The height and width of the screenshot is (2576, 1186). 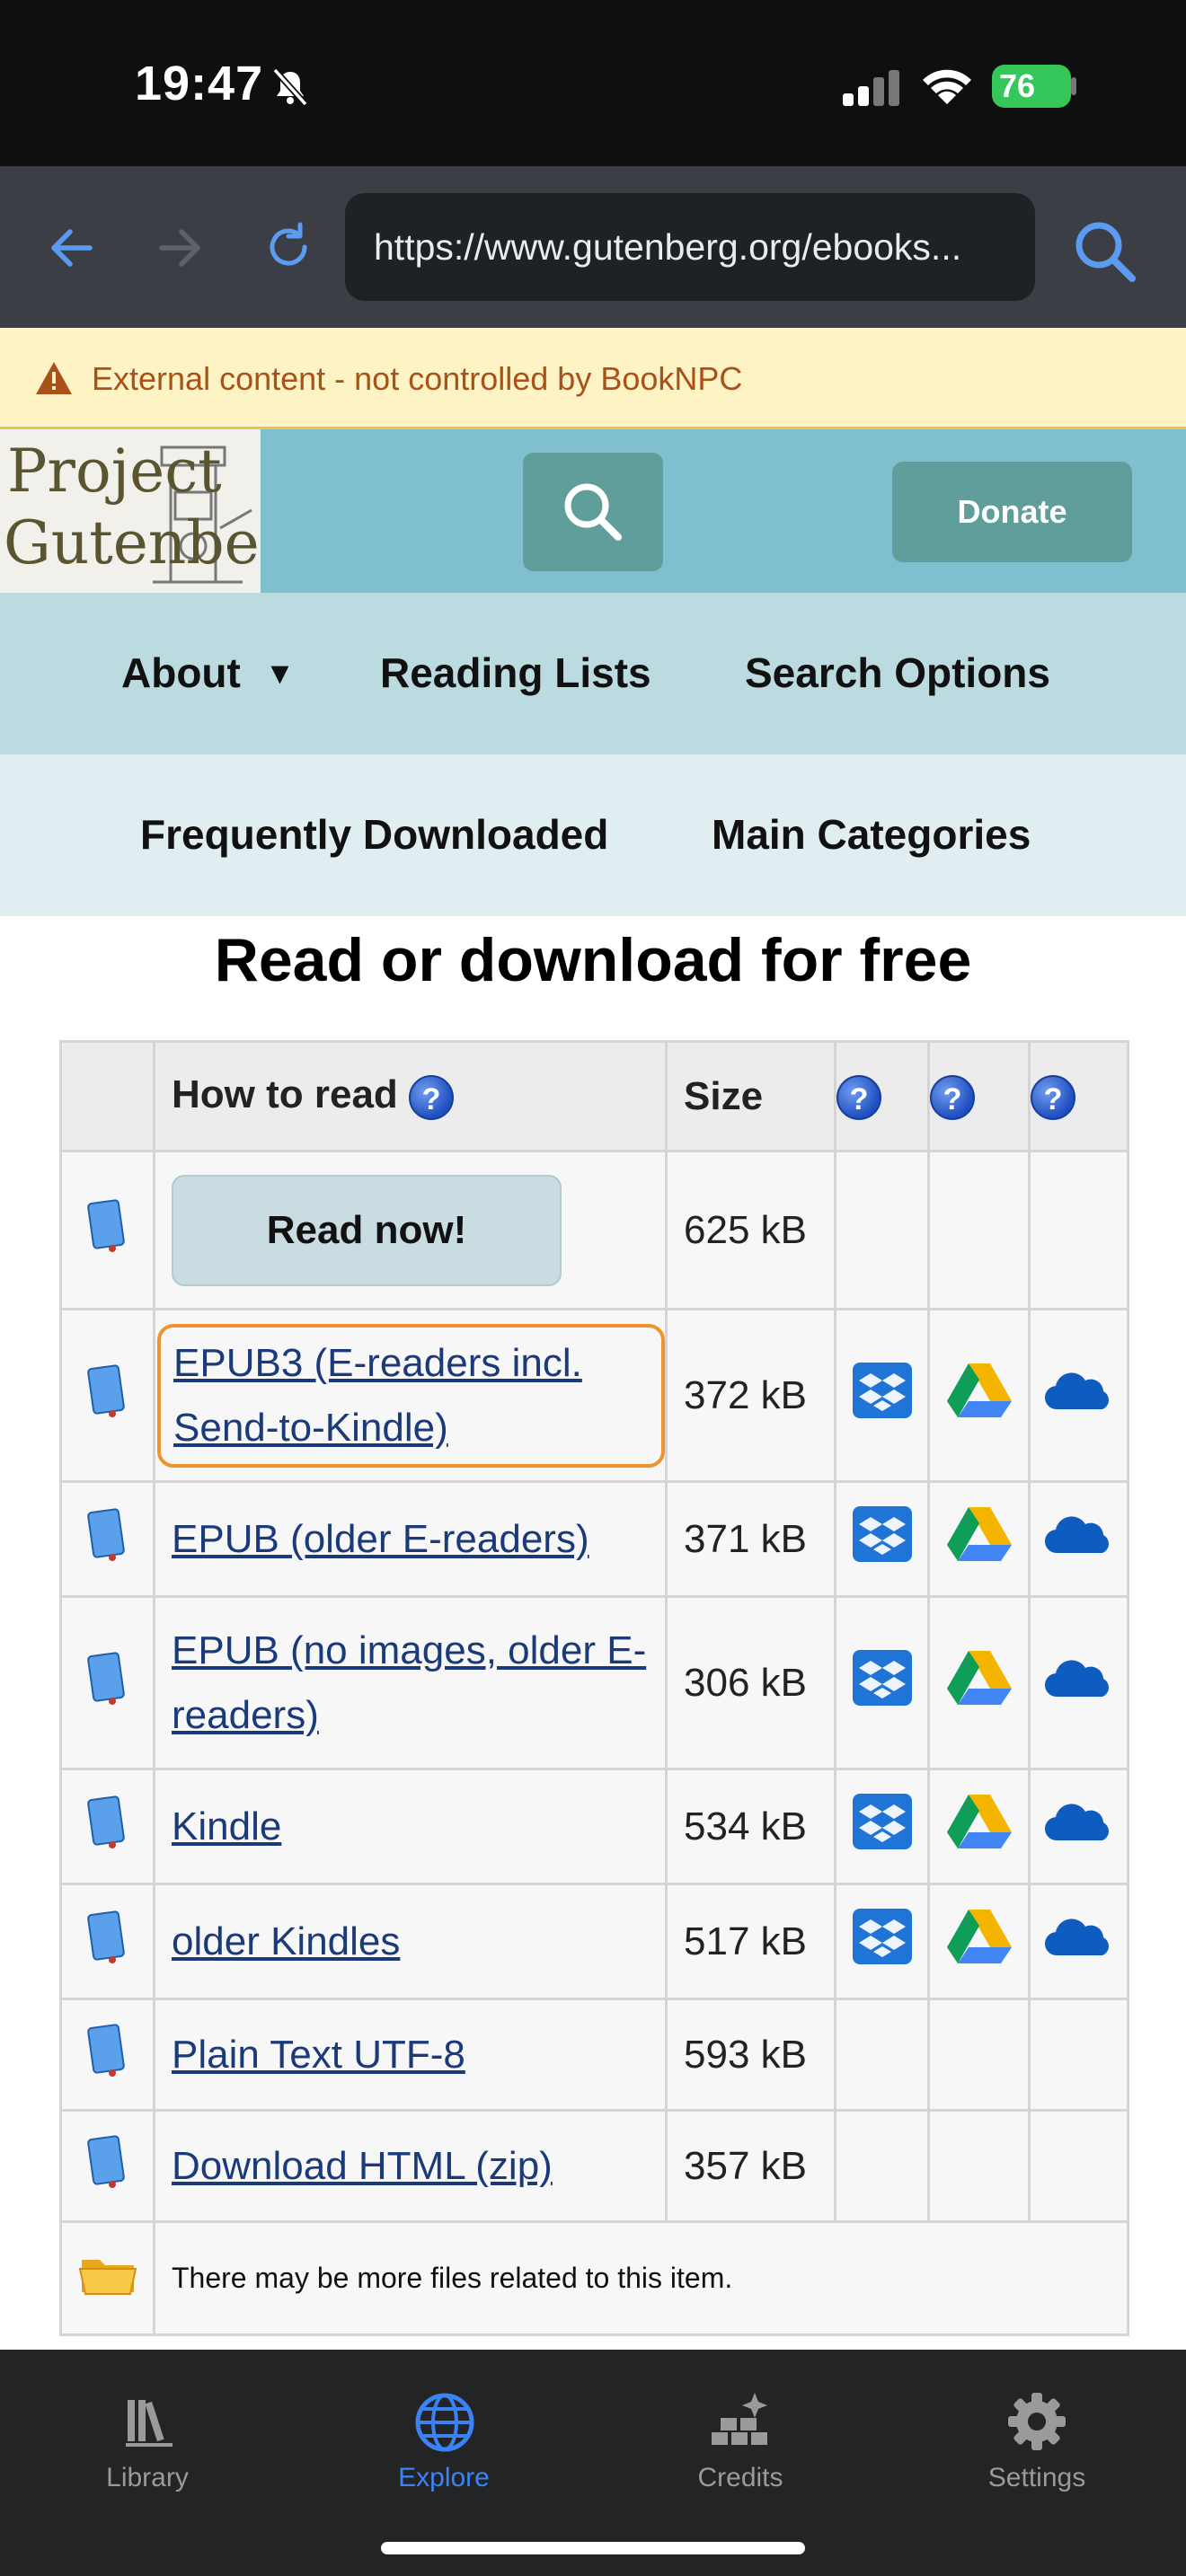 I want to click on format-download-link: EPUB3 (E-readers incl. Send-to-Kindle), so click(x=377, y=1395).